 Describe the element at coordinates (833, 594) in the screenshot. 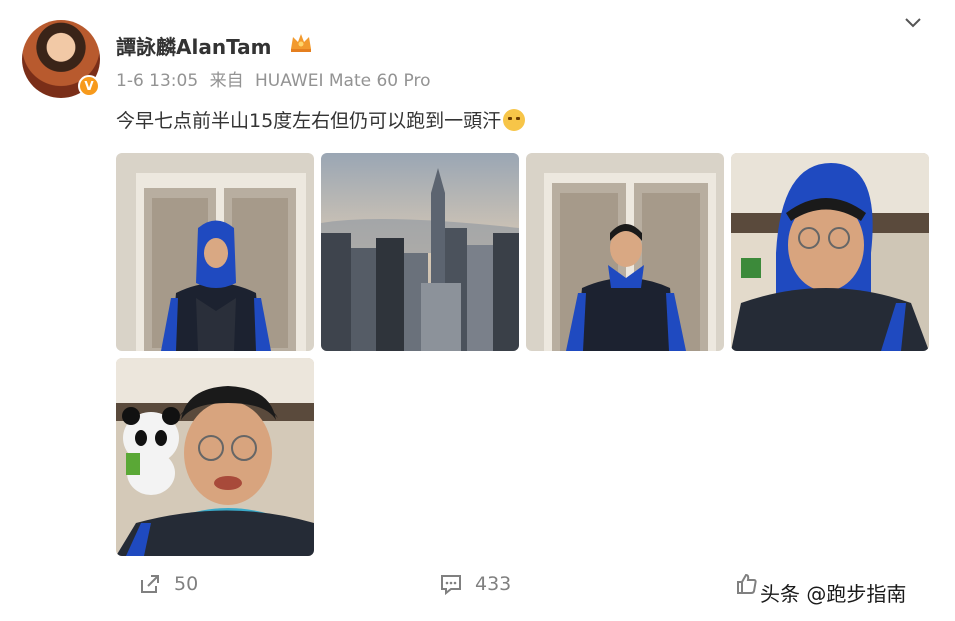

I see `watermark: 头条 @跑步指南` at that location.